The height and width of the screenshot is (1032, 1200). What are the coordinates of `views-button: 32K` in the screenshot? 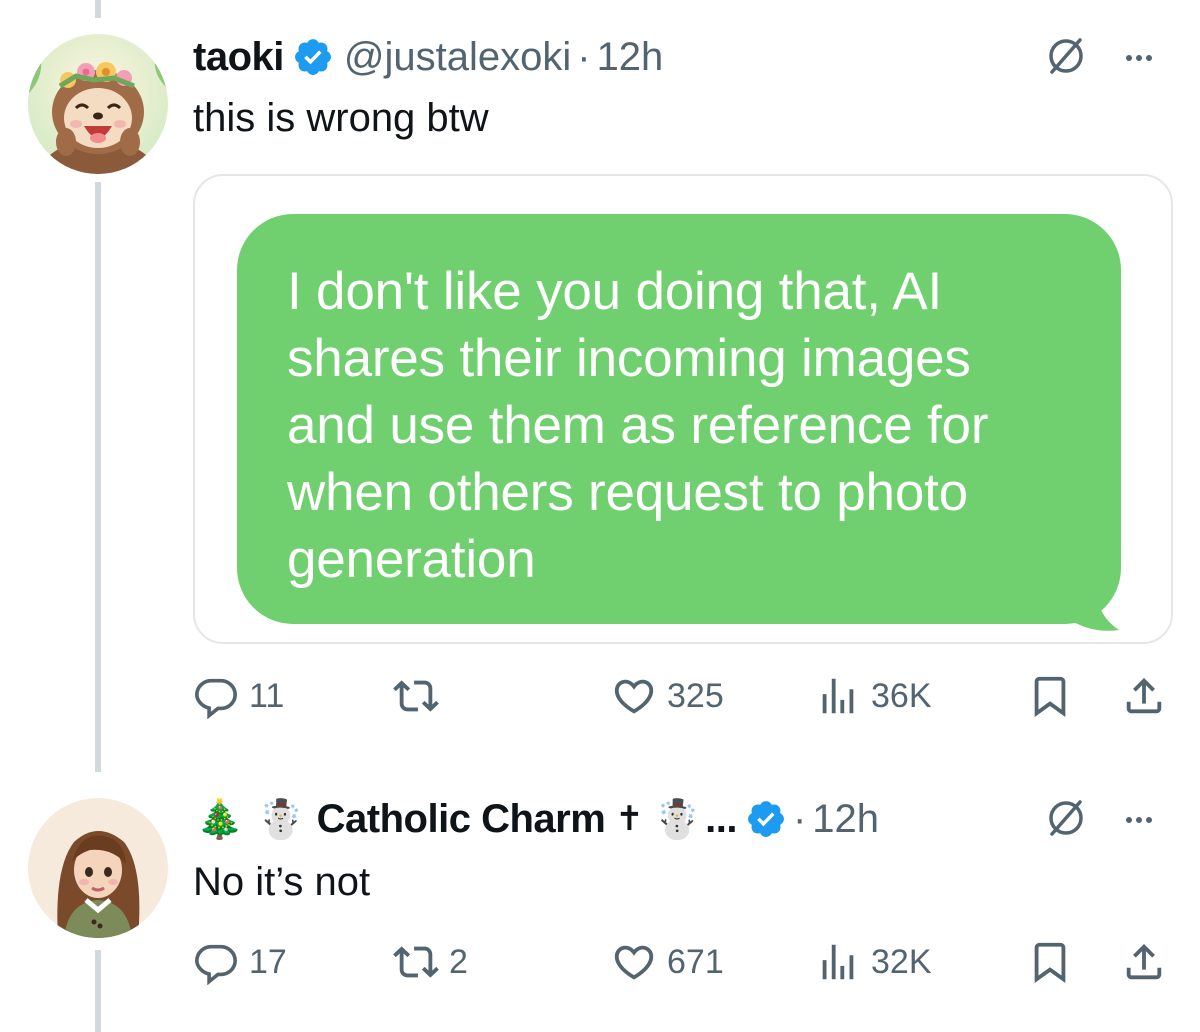 It's located at (873, 962).